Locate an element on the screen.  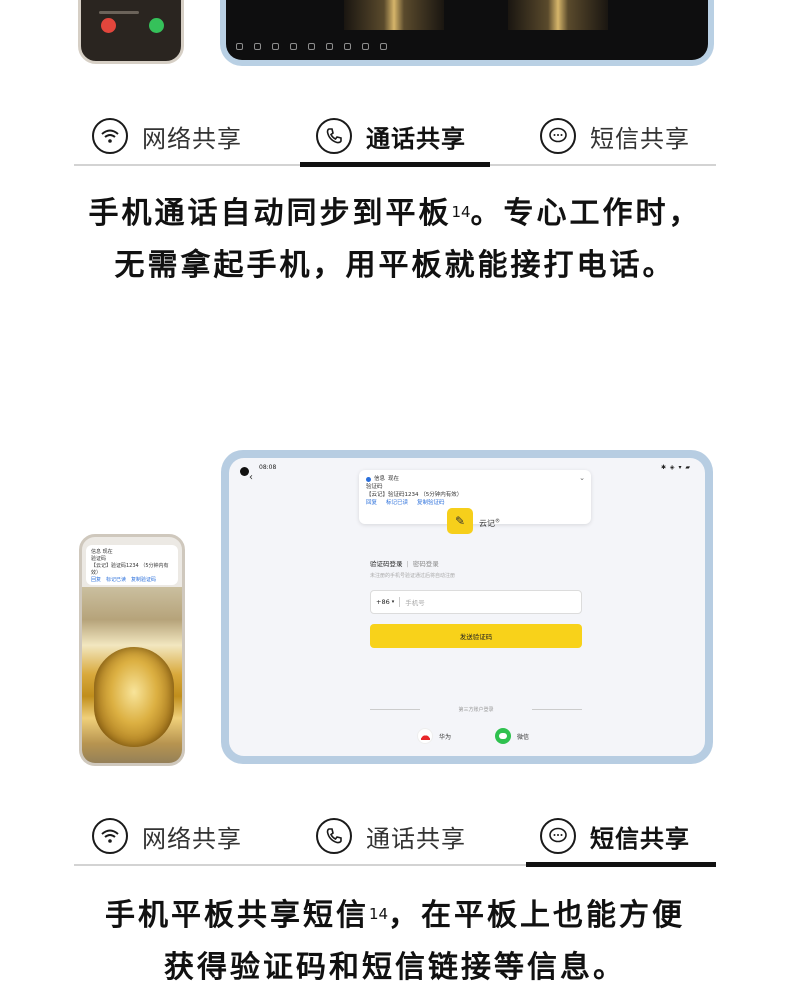
tab-password-login: 密码登录 is located at coordinates (426, 564).